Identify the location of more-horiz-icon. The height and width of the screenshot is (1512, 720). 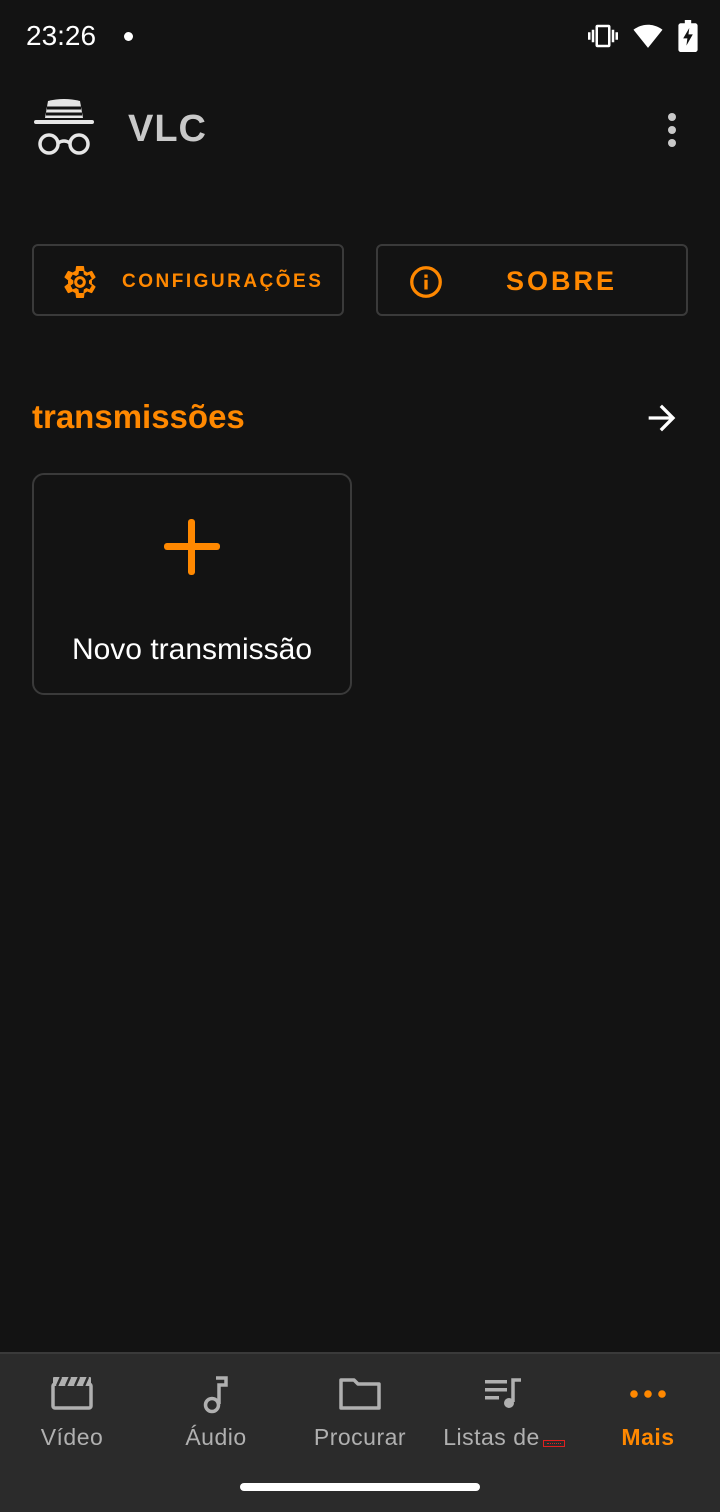
(648, 1394).